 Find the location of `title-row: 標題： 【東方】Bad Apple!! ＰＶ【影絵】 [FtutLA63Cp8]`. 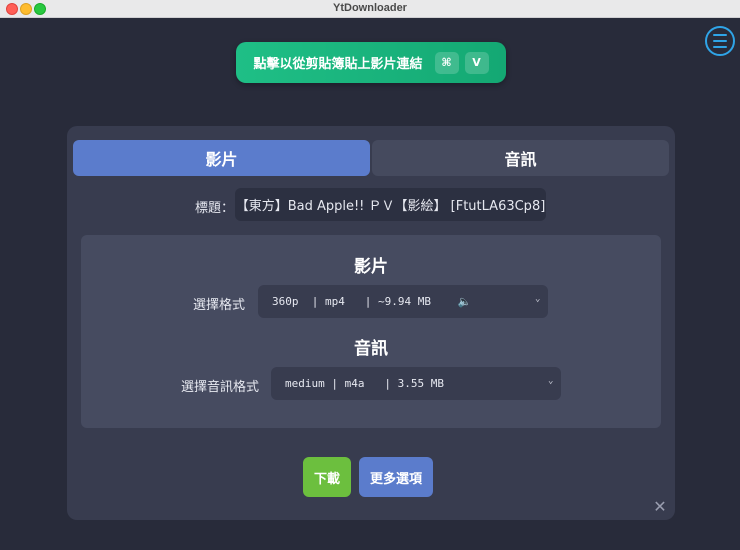

title-row: 標題： 【東方】Bad Apple!! ＰＶ【影絵】 [FtutLA63Cp8] is located at coordinates (371, 205).